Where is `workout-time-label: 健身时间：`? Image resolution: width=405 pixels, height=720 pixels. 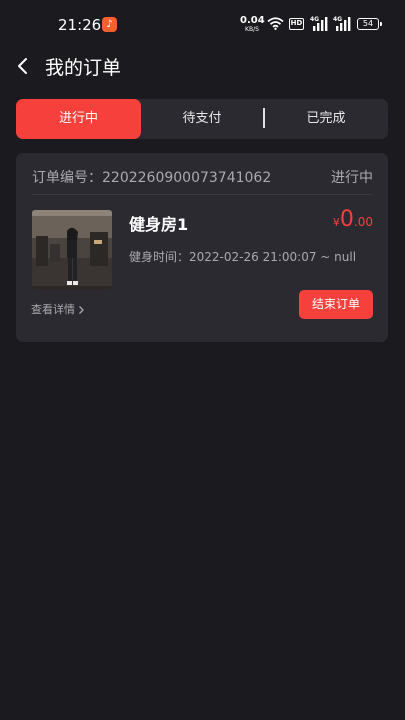
workout-time-label: 健身时间： is located at coordinates (159, 257).